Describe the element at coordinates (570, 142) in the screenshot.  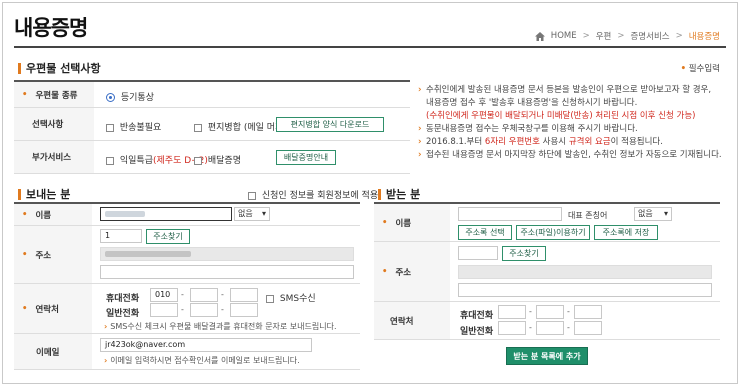
I see `info-item: 2016.8.1.부터 6자리 우편번호 사용시 규격외 요금이 적용됩니다.` at that location.